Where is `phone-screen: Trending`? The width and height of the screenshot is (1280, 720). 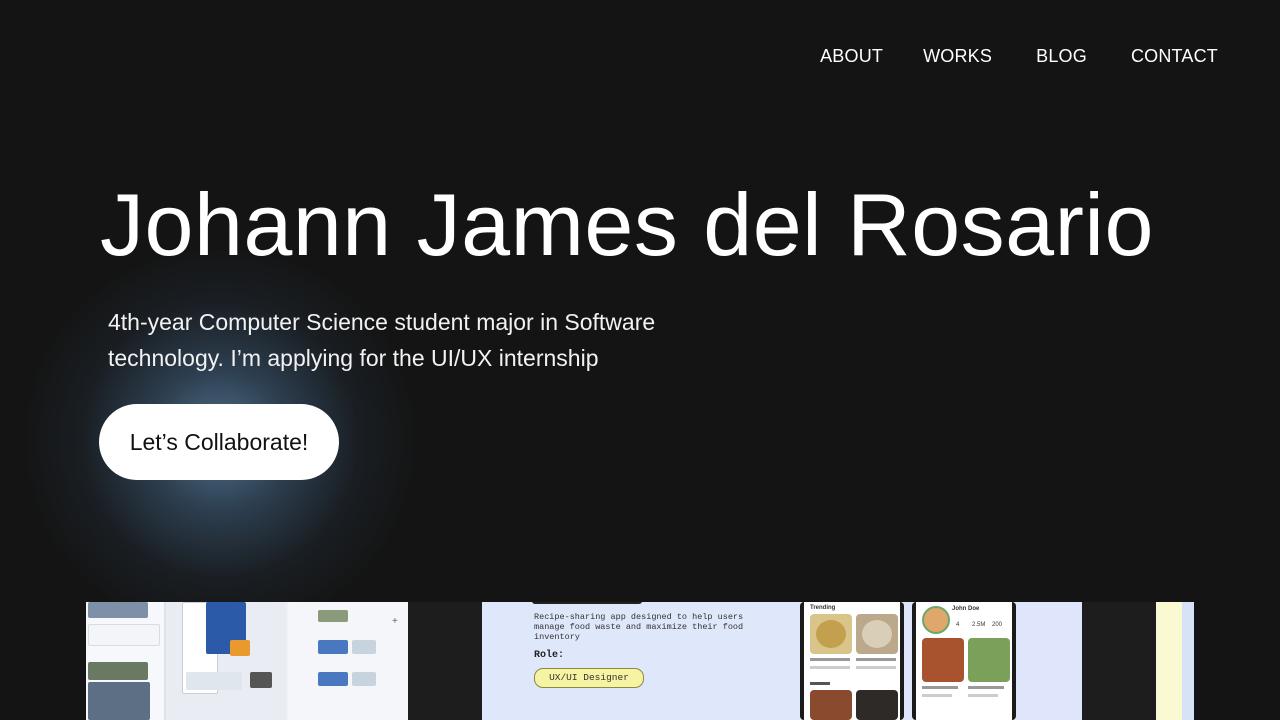 phone-screen: Trending is located at coordinates (852, 661).